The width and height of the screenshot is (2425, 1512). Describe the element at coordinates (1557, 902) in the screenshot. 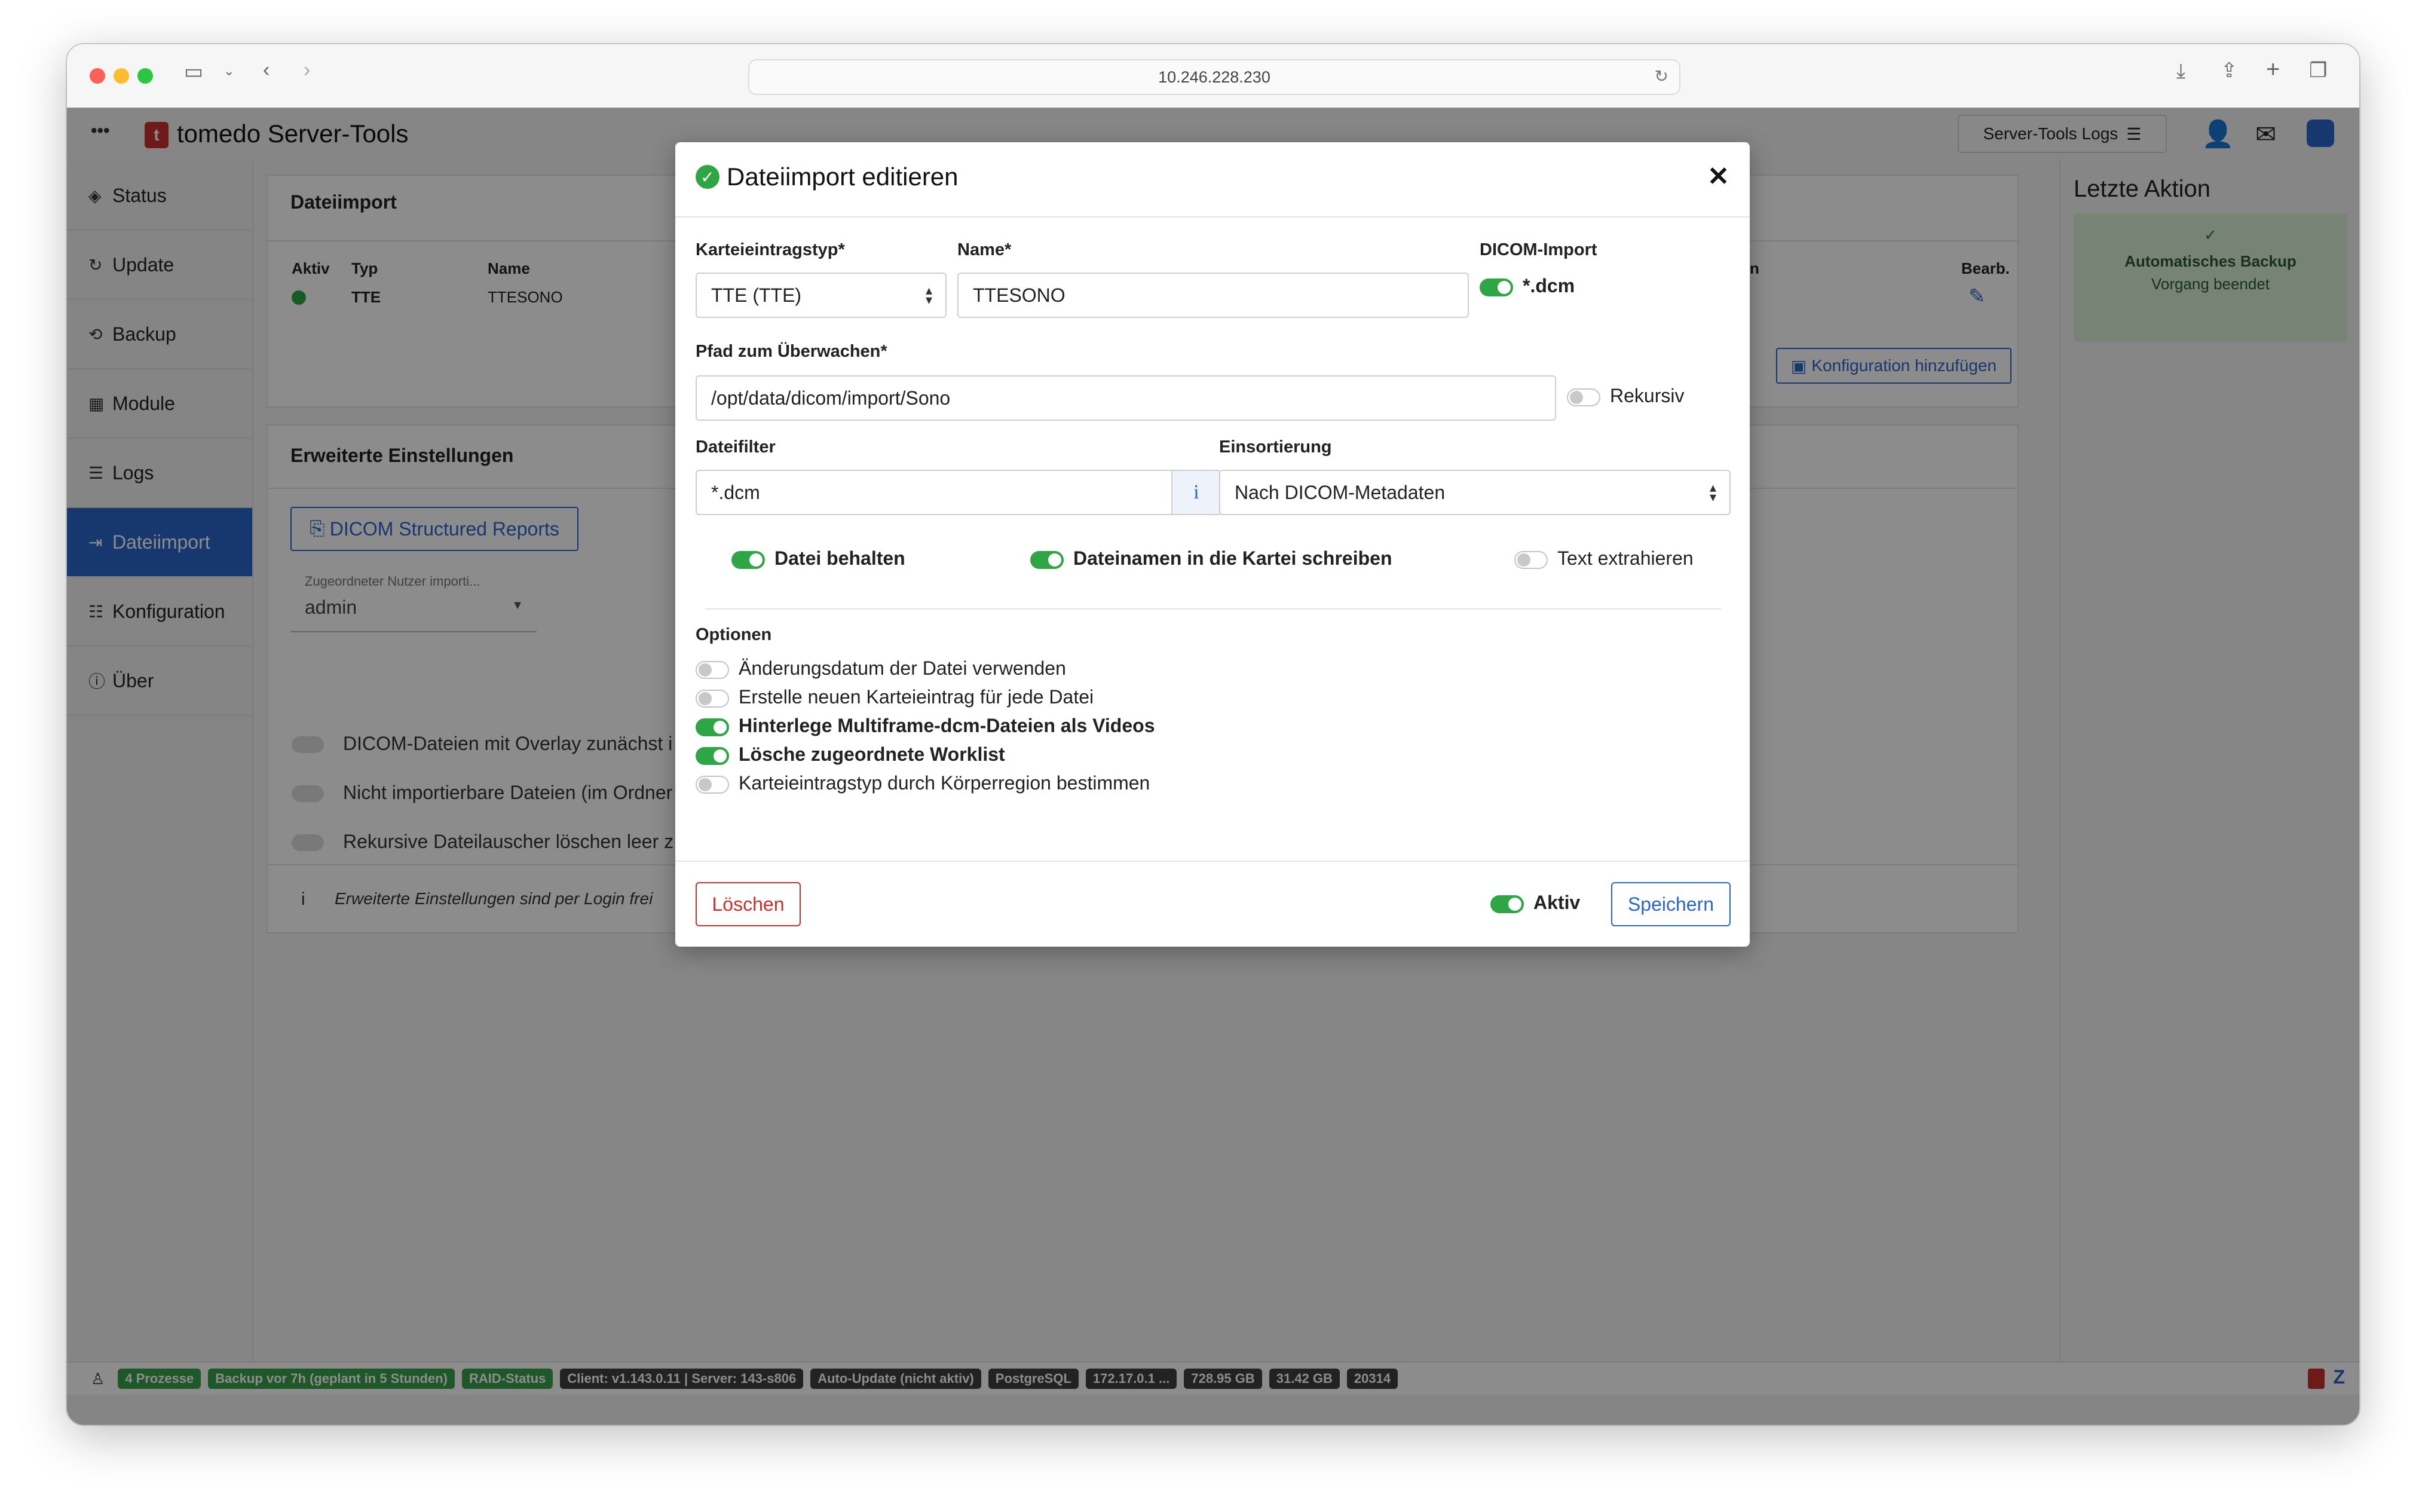

I see `aktiv-label: Aktiv` at that location.